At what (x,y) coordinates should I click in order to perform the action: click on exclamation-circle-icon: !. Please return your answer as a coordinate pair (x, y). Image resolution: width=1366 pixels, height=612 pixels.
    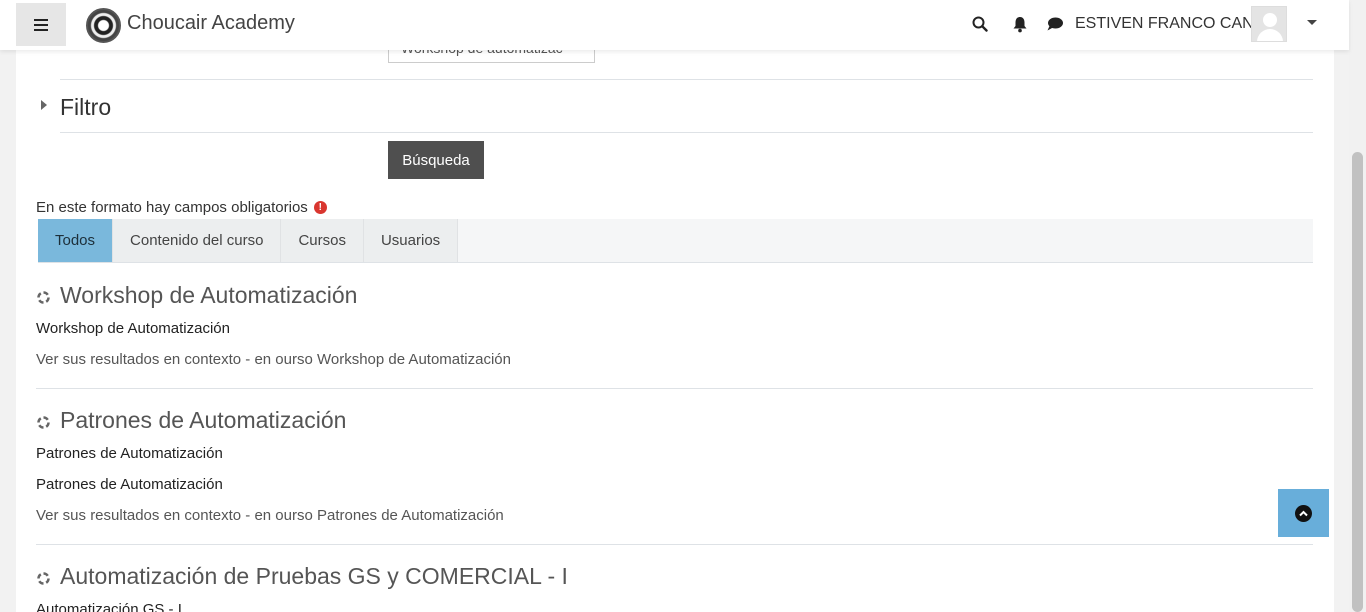
    Looking at the image, I should click on (320, 207).